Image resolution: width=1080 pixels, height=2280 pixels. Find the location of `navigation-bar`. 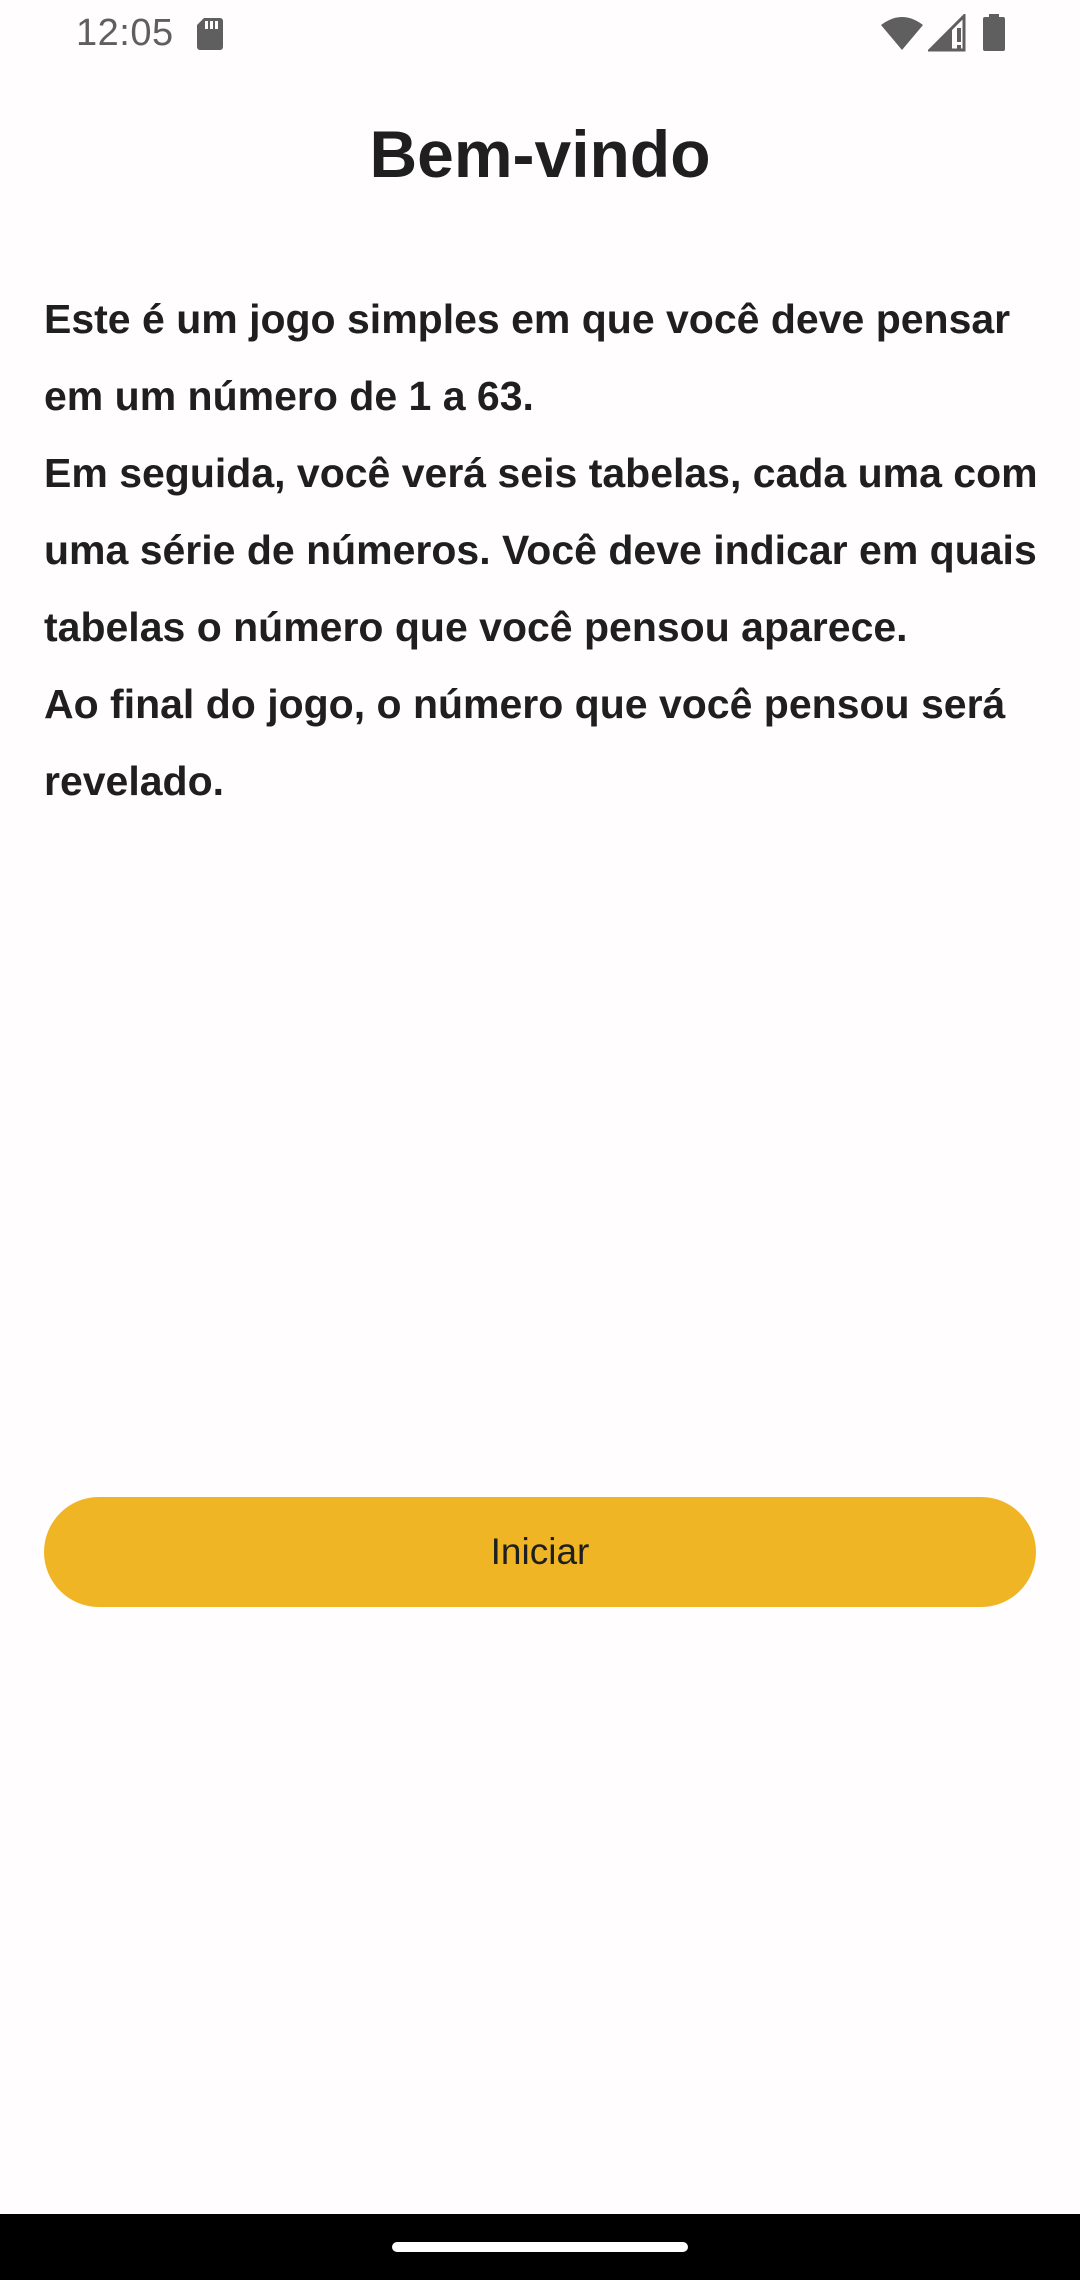

navigation-bar is located at coordinates (540, 2247).